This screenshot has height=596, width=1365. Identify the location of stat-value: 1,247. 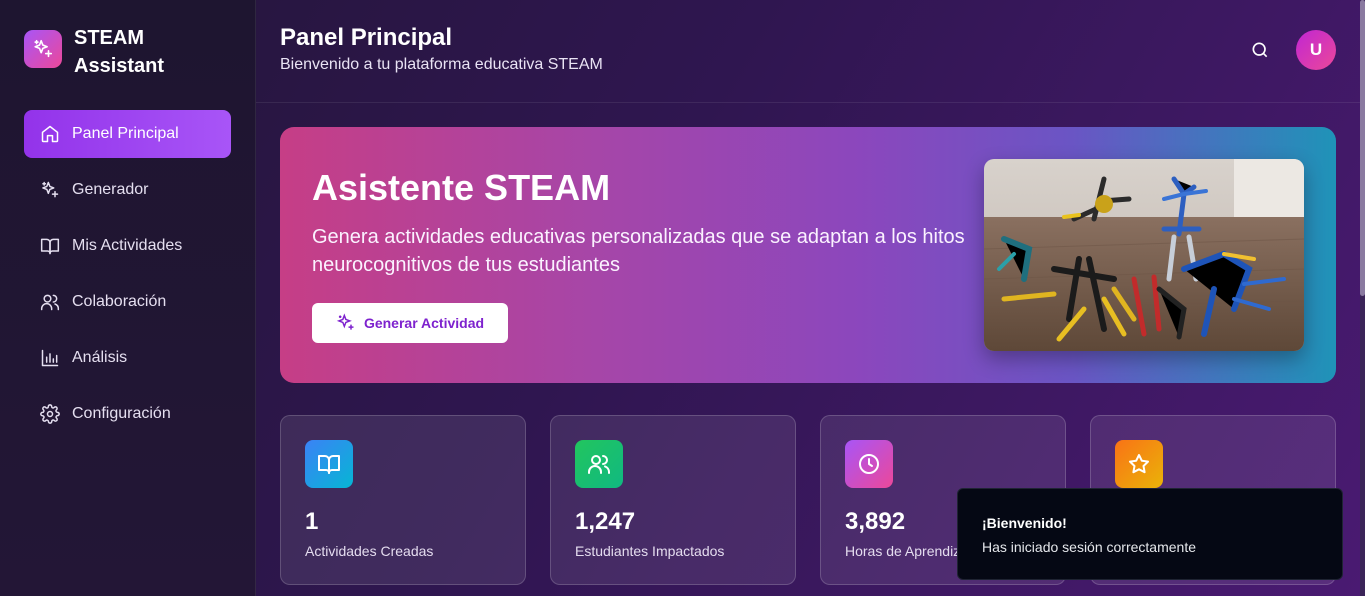
(605, 521).